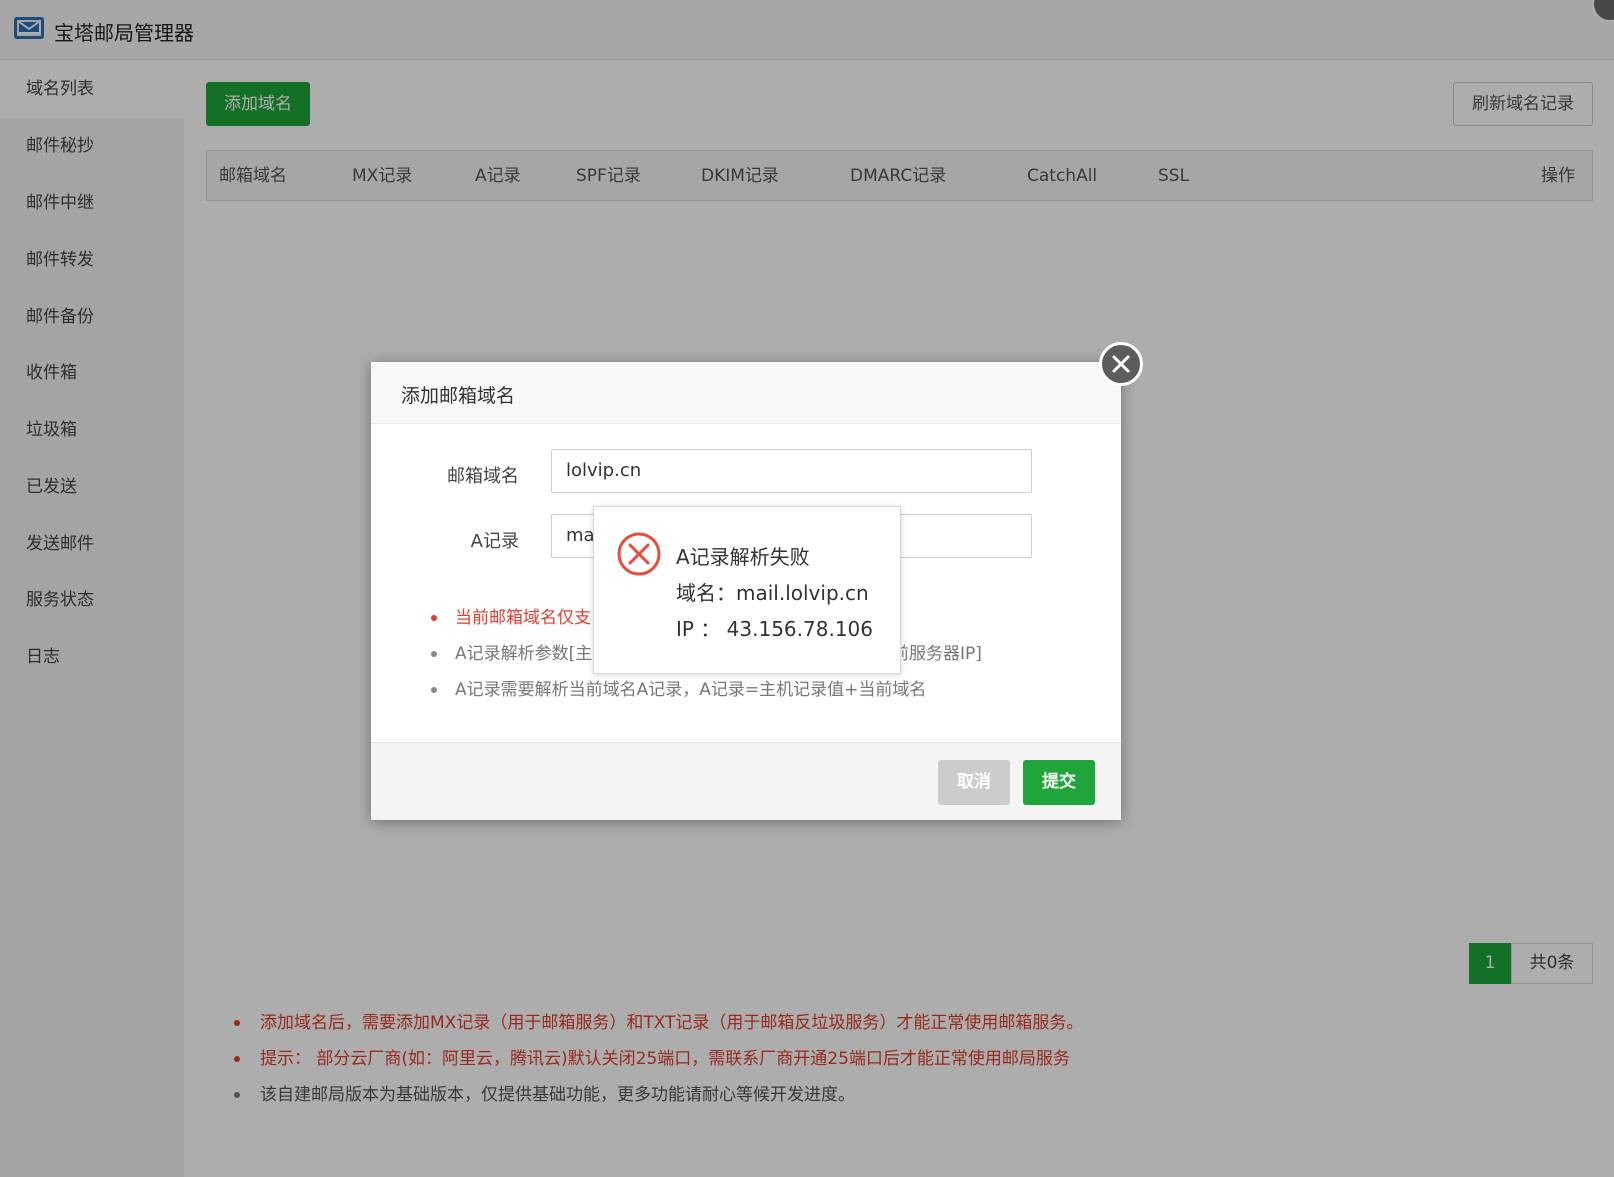 This screenshot has height=1177, width=1614. I want to click on dialog-footer: 取消 提交, so click(746, 781).